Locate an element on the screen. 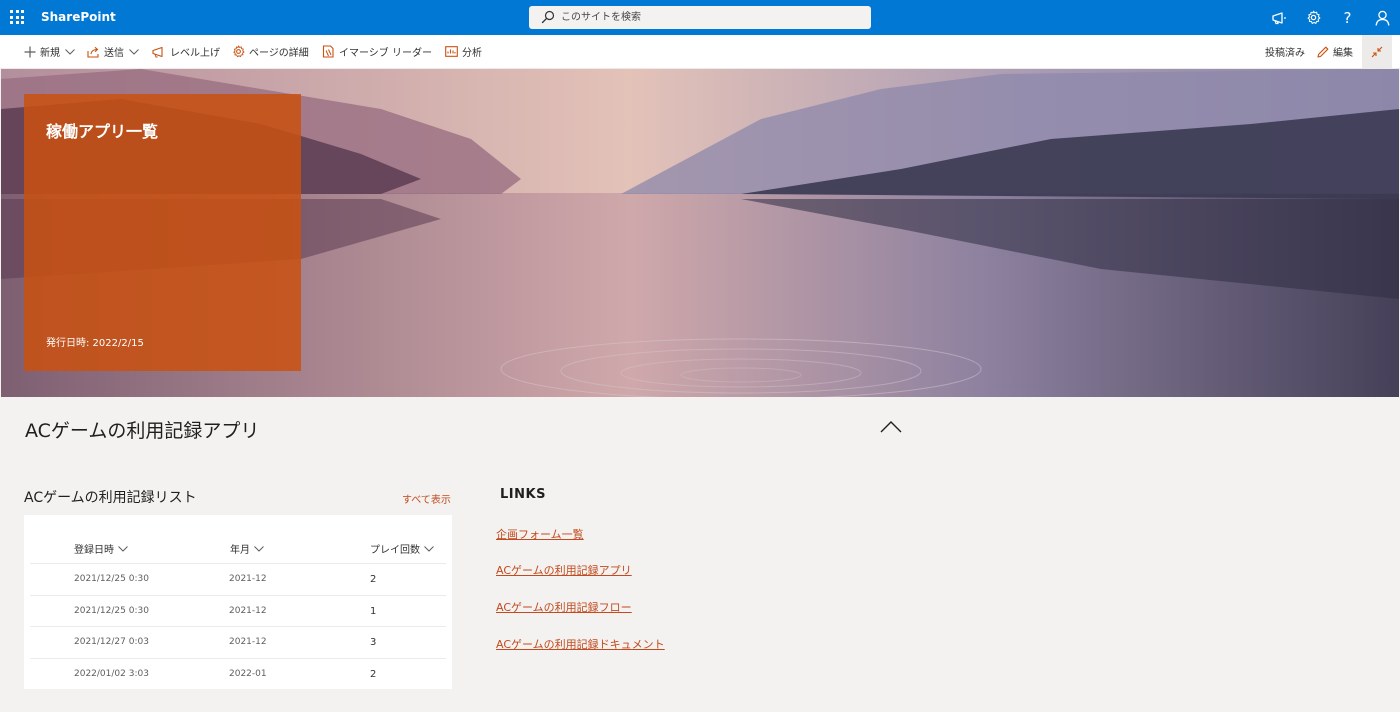  immersive-reader-button: イマーシブ リーダー is located at coordinates (377, 51).